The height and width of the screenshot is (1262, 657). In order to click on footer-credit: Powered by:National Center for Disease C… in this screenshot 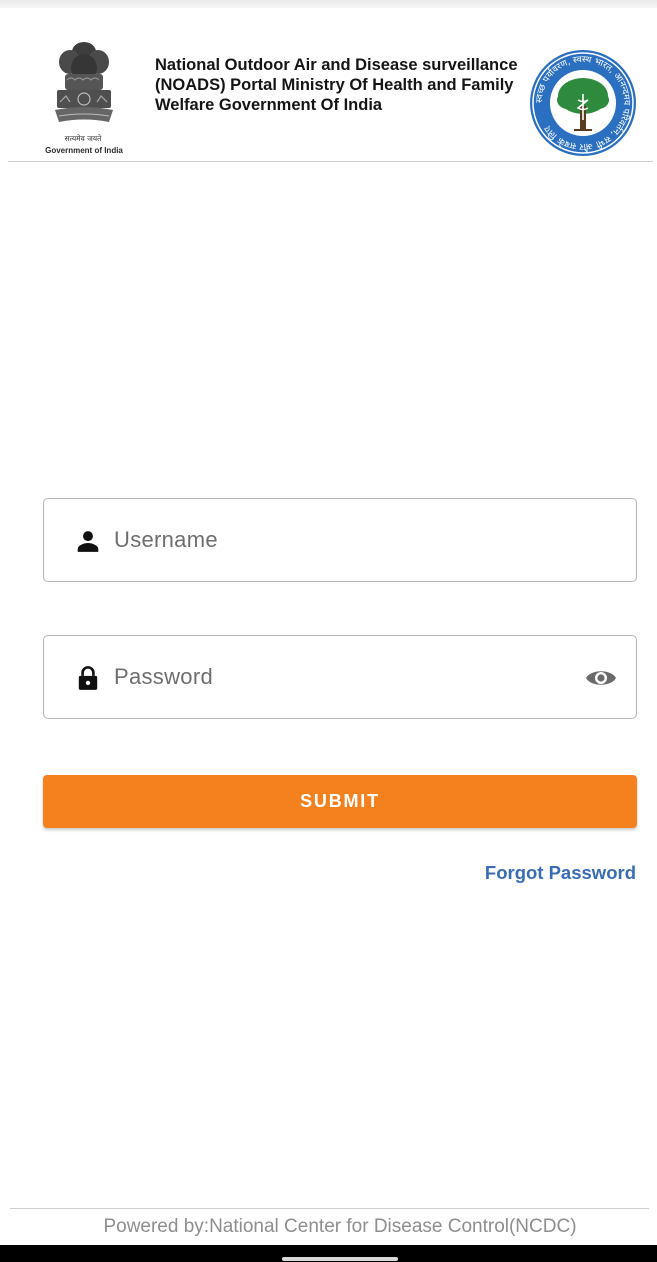, I will do `click(340, 1226)`.